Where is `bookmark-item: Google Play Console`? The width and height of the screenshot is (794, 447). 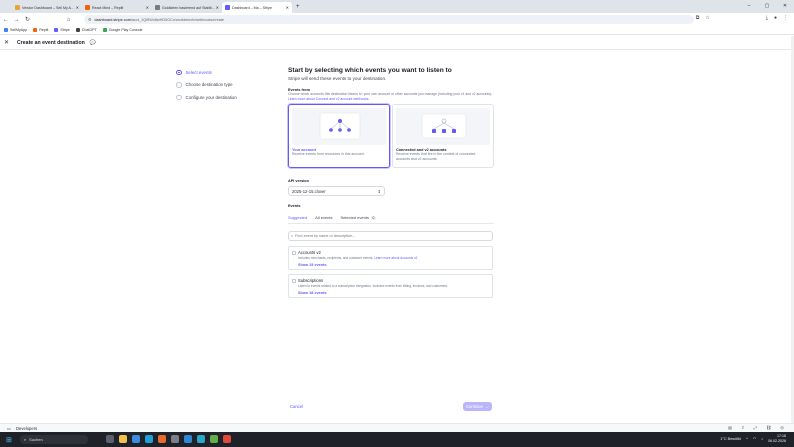 bookmark-item: Google Play Console is located at coordinates (122, 30).